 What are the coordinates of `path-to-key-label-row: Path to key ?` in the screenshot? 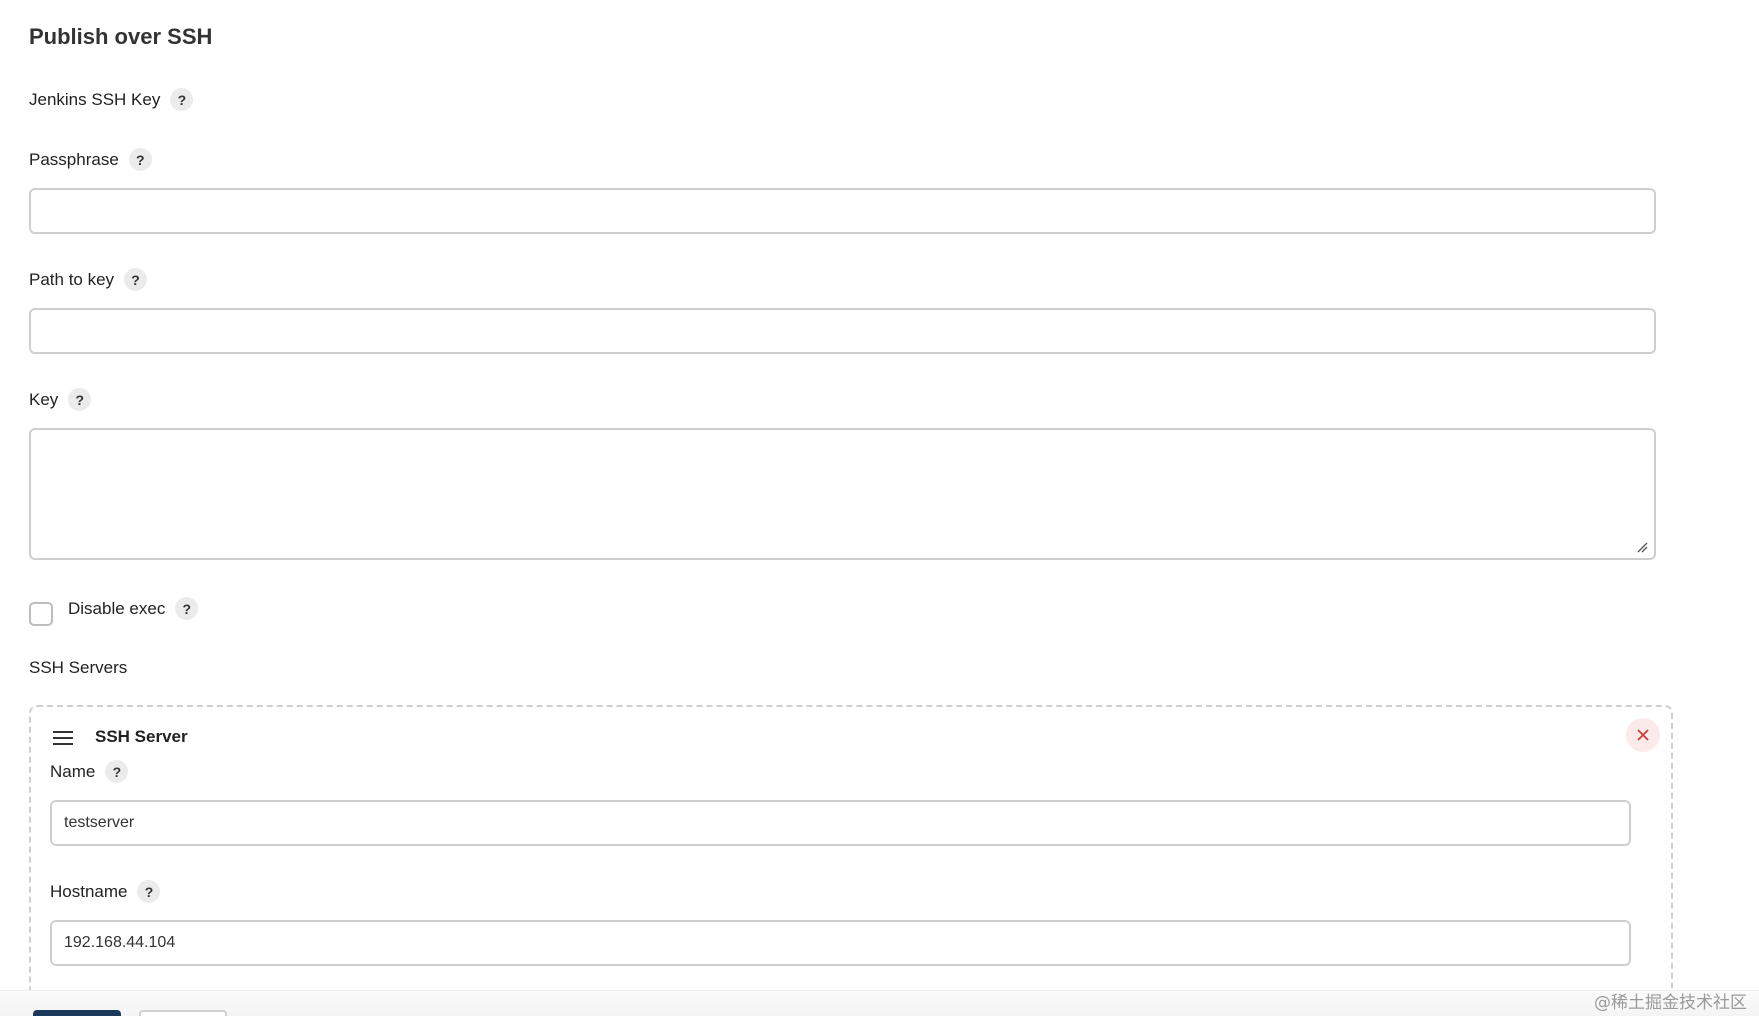 It's located at (88, 279).